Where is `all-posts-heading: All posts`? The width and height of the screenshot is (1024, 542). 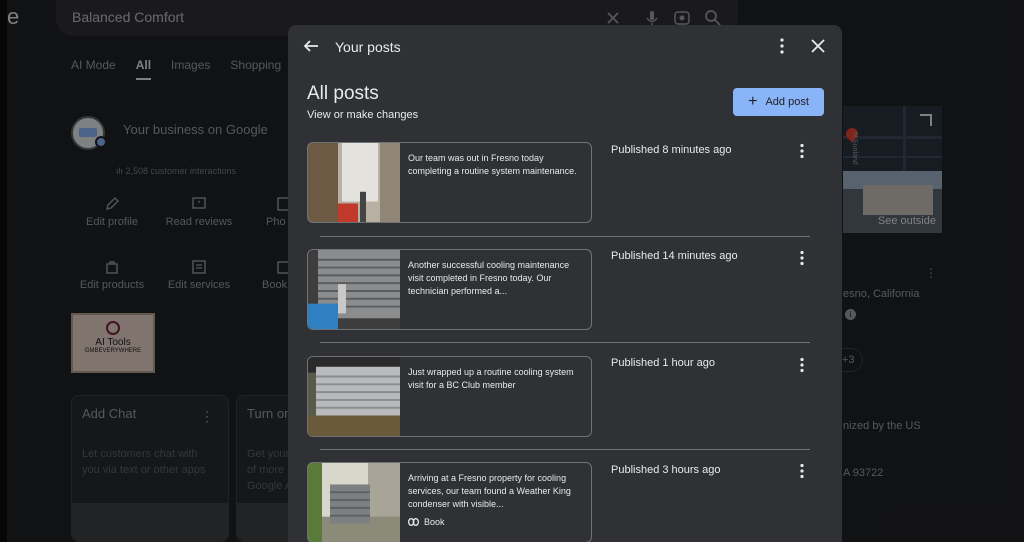 all-posts-heading: All posts is located at coordinates (343, 93).